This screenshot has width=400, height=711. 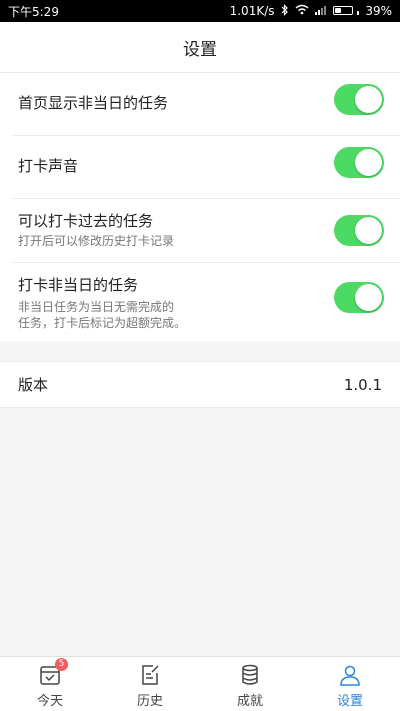 What do you see at coordinates (200, 167) in the screenshot?
I see `setting-row-checkin-sound: 打卡声音` at bounding box center [200, 167].